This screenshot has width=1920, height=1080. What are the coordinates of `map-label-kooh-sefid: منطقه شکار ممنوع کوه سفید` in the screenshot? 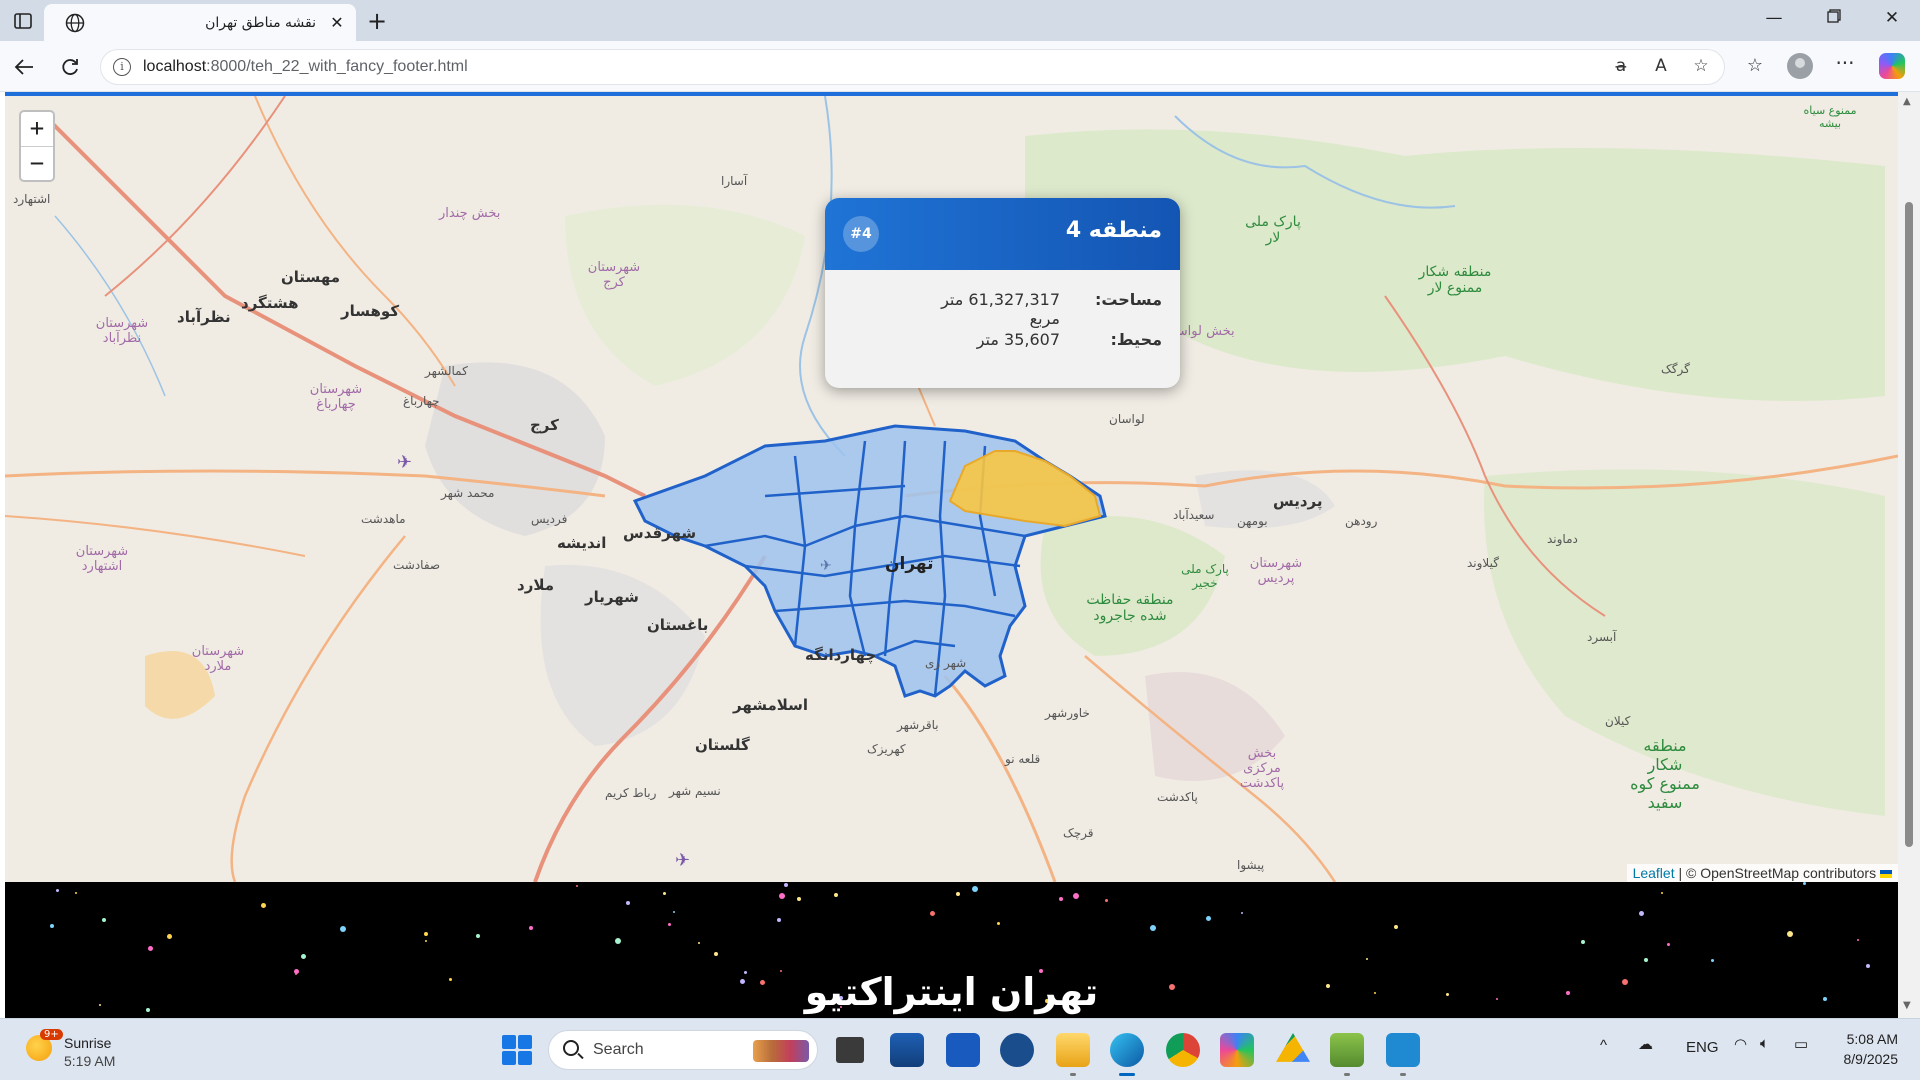 It's located at (1665, 774).